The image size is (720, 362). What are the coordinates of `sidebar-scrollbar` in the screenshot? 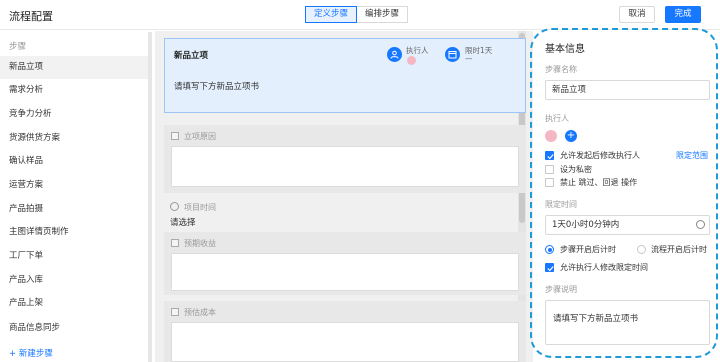 It's located at (150, 197).